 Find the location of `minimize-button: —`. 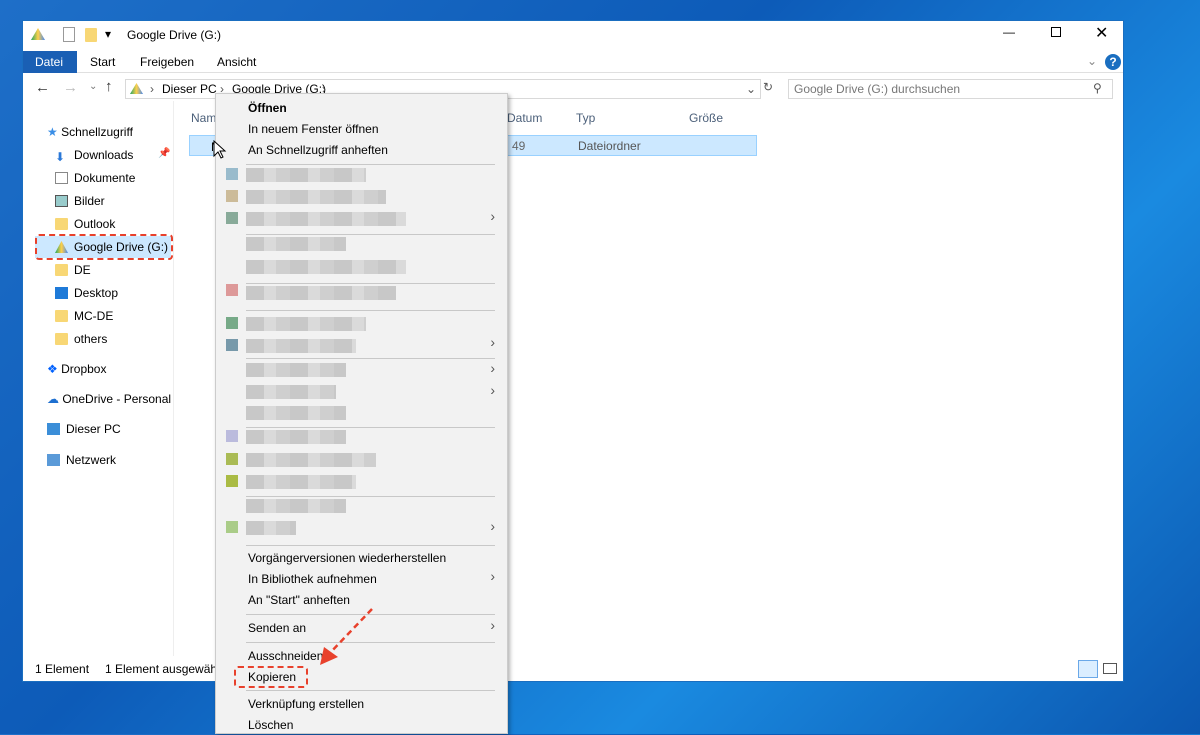

minimize-button: — is located at coordinates (1009, 32).